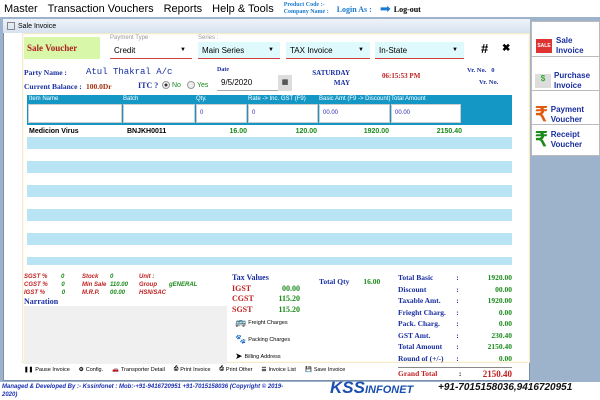  I want to click on save-invoice-button: 💾 Save Invoice, so click(325, 369).